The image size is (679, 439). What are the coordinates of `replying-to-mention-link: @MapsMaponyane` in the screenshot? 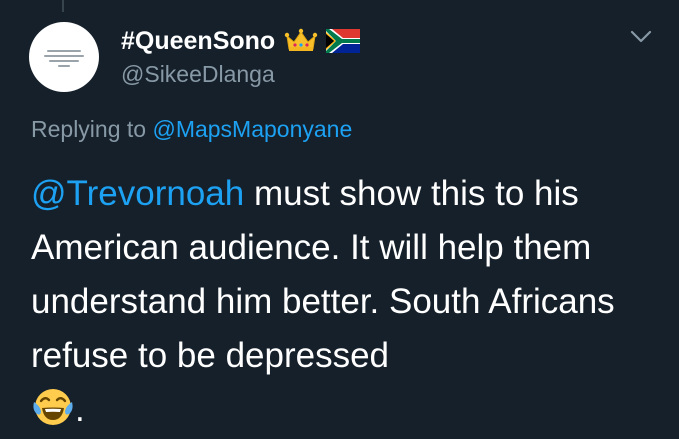 It's located at (252, 129).